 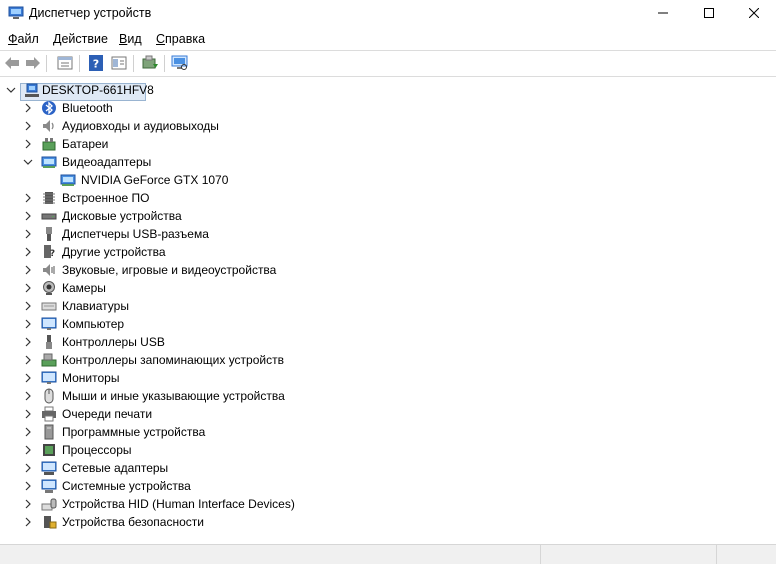 What do you see at coordinates (49, 450) in the screenshot?
I see `processor-icon` at bounding box center [49, 450].